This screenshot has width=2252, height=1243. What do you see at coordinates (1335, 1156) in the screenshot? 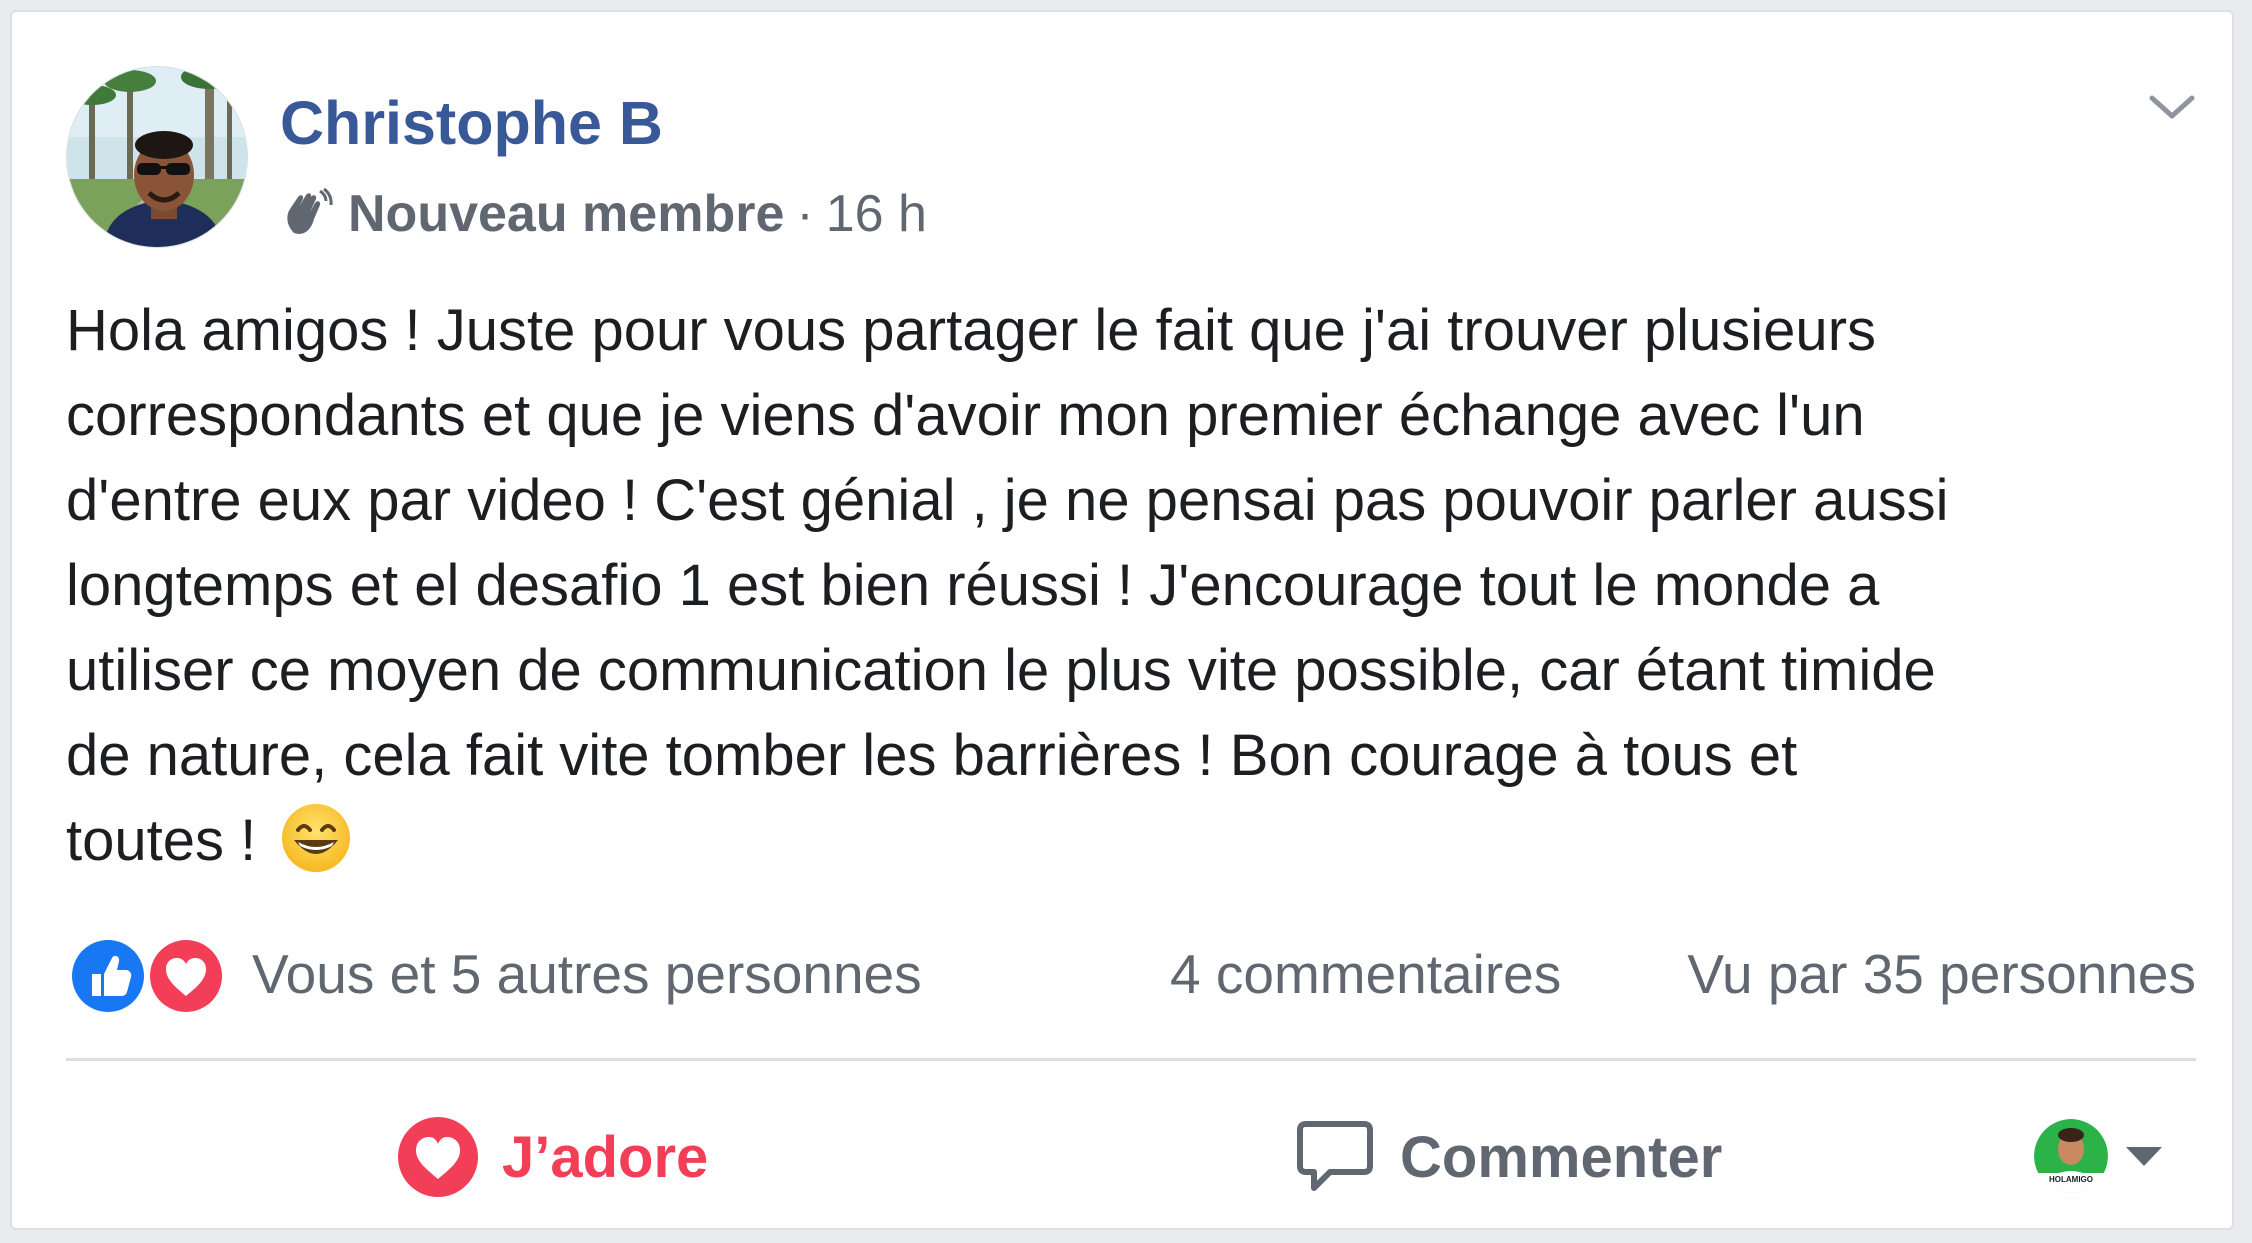
I see `comment-bubble-icon` at bounding box center [1335, 1156].